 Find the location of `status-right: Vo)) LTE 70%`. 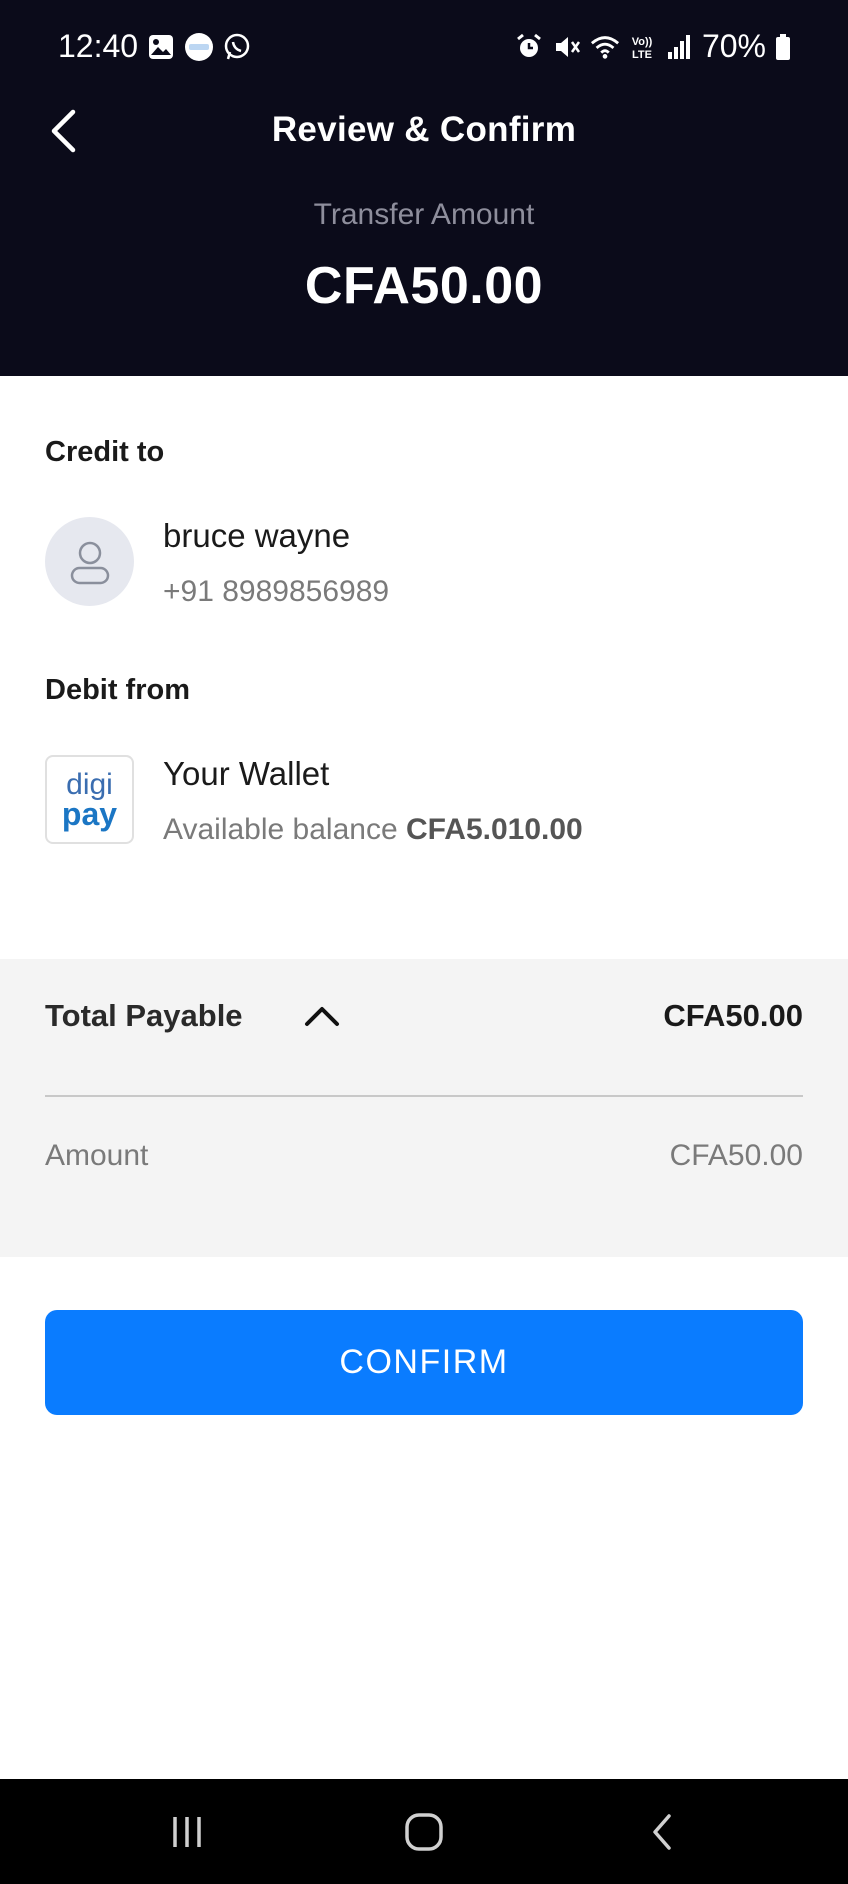

status-right: Vo)) LTE 70% is located at coordinates (653, 46).